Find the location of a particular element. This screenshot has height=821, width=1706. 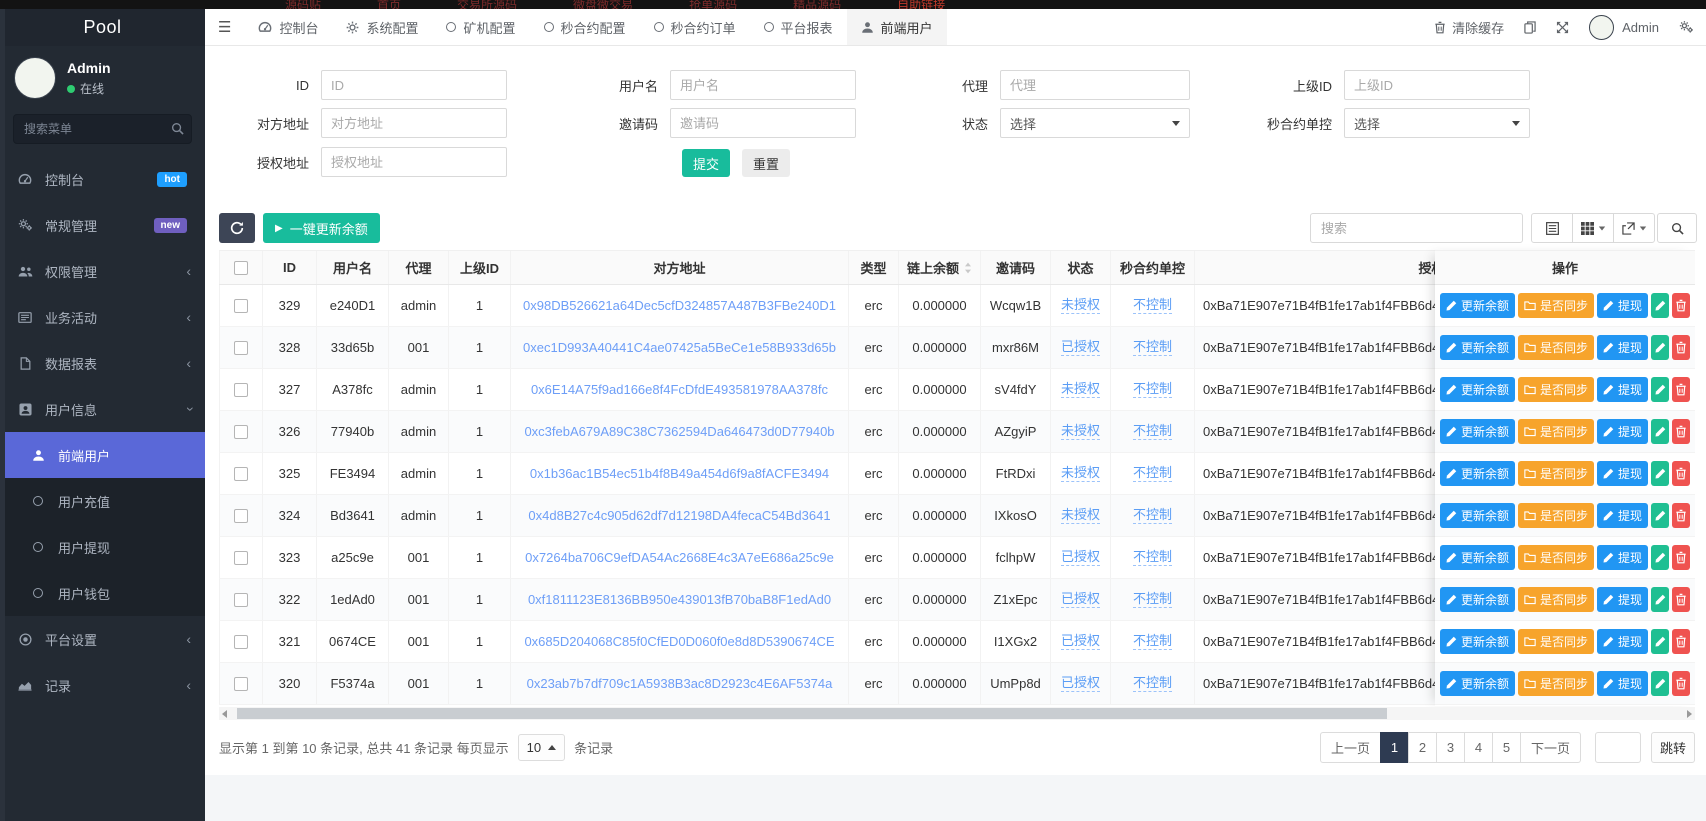

tab-miner-config: 矿机配置 is located at coordinates (480, 27).